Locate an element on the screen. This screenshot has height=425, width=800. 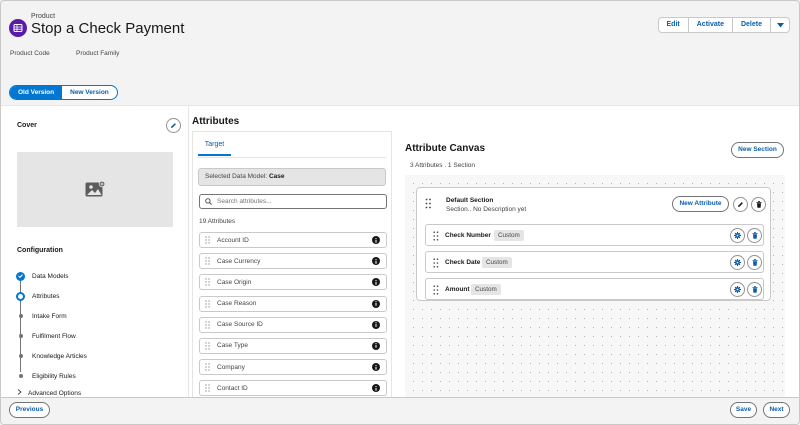
new-version-button: New Version is located at coordinates (89, 92).